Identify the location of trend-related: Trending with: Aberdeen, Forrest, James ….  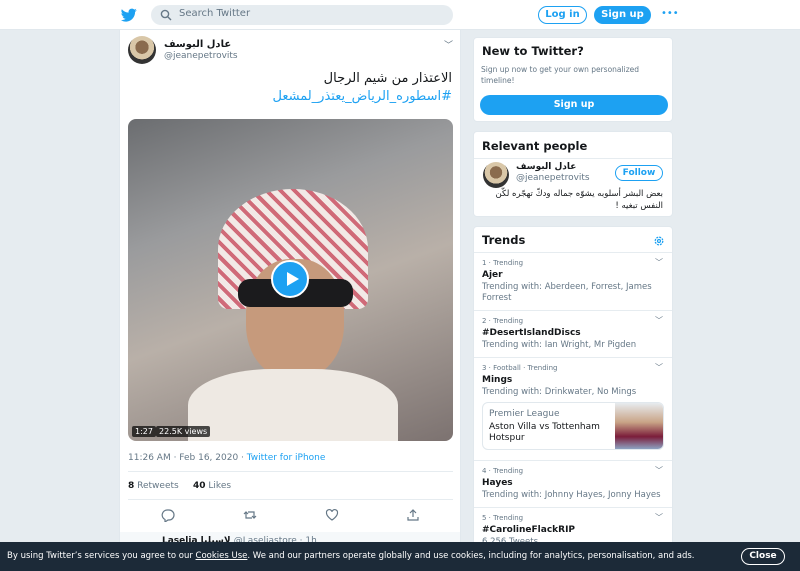
(567, 292).